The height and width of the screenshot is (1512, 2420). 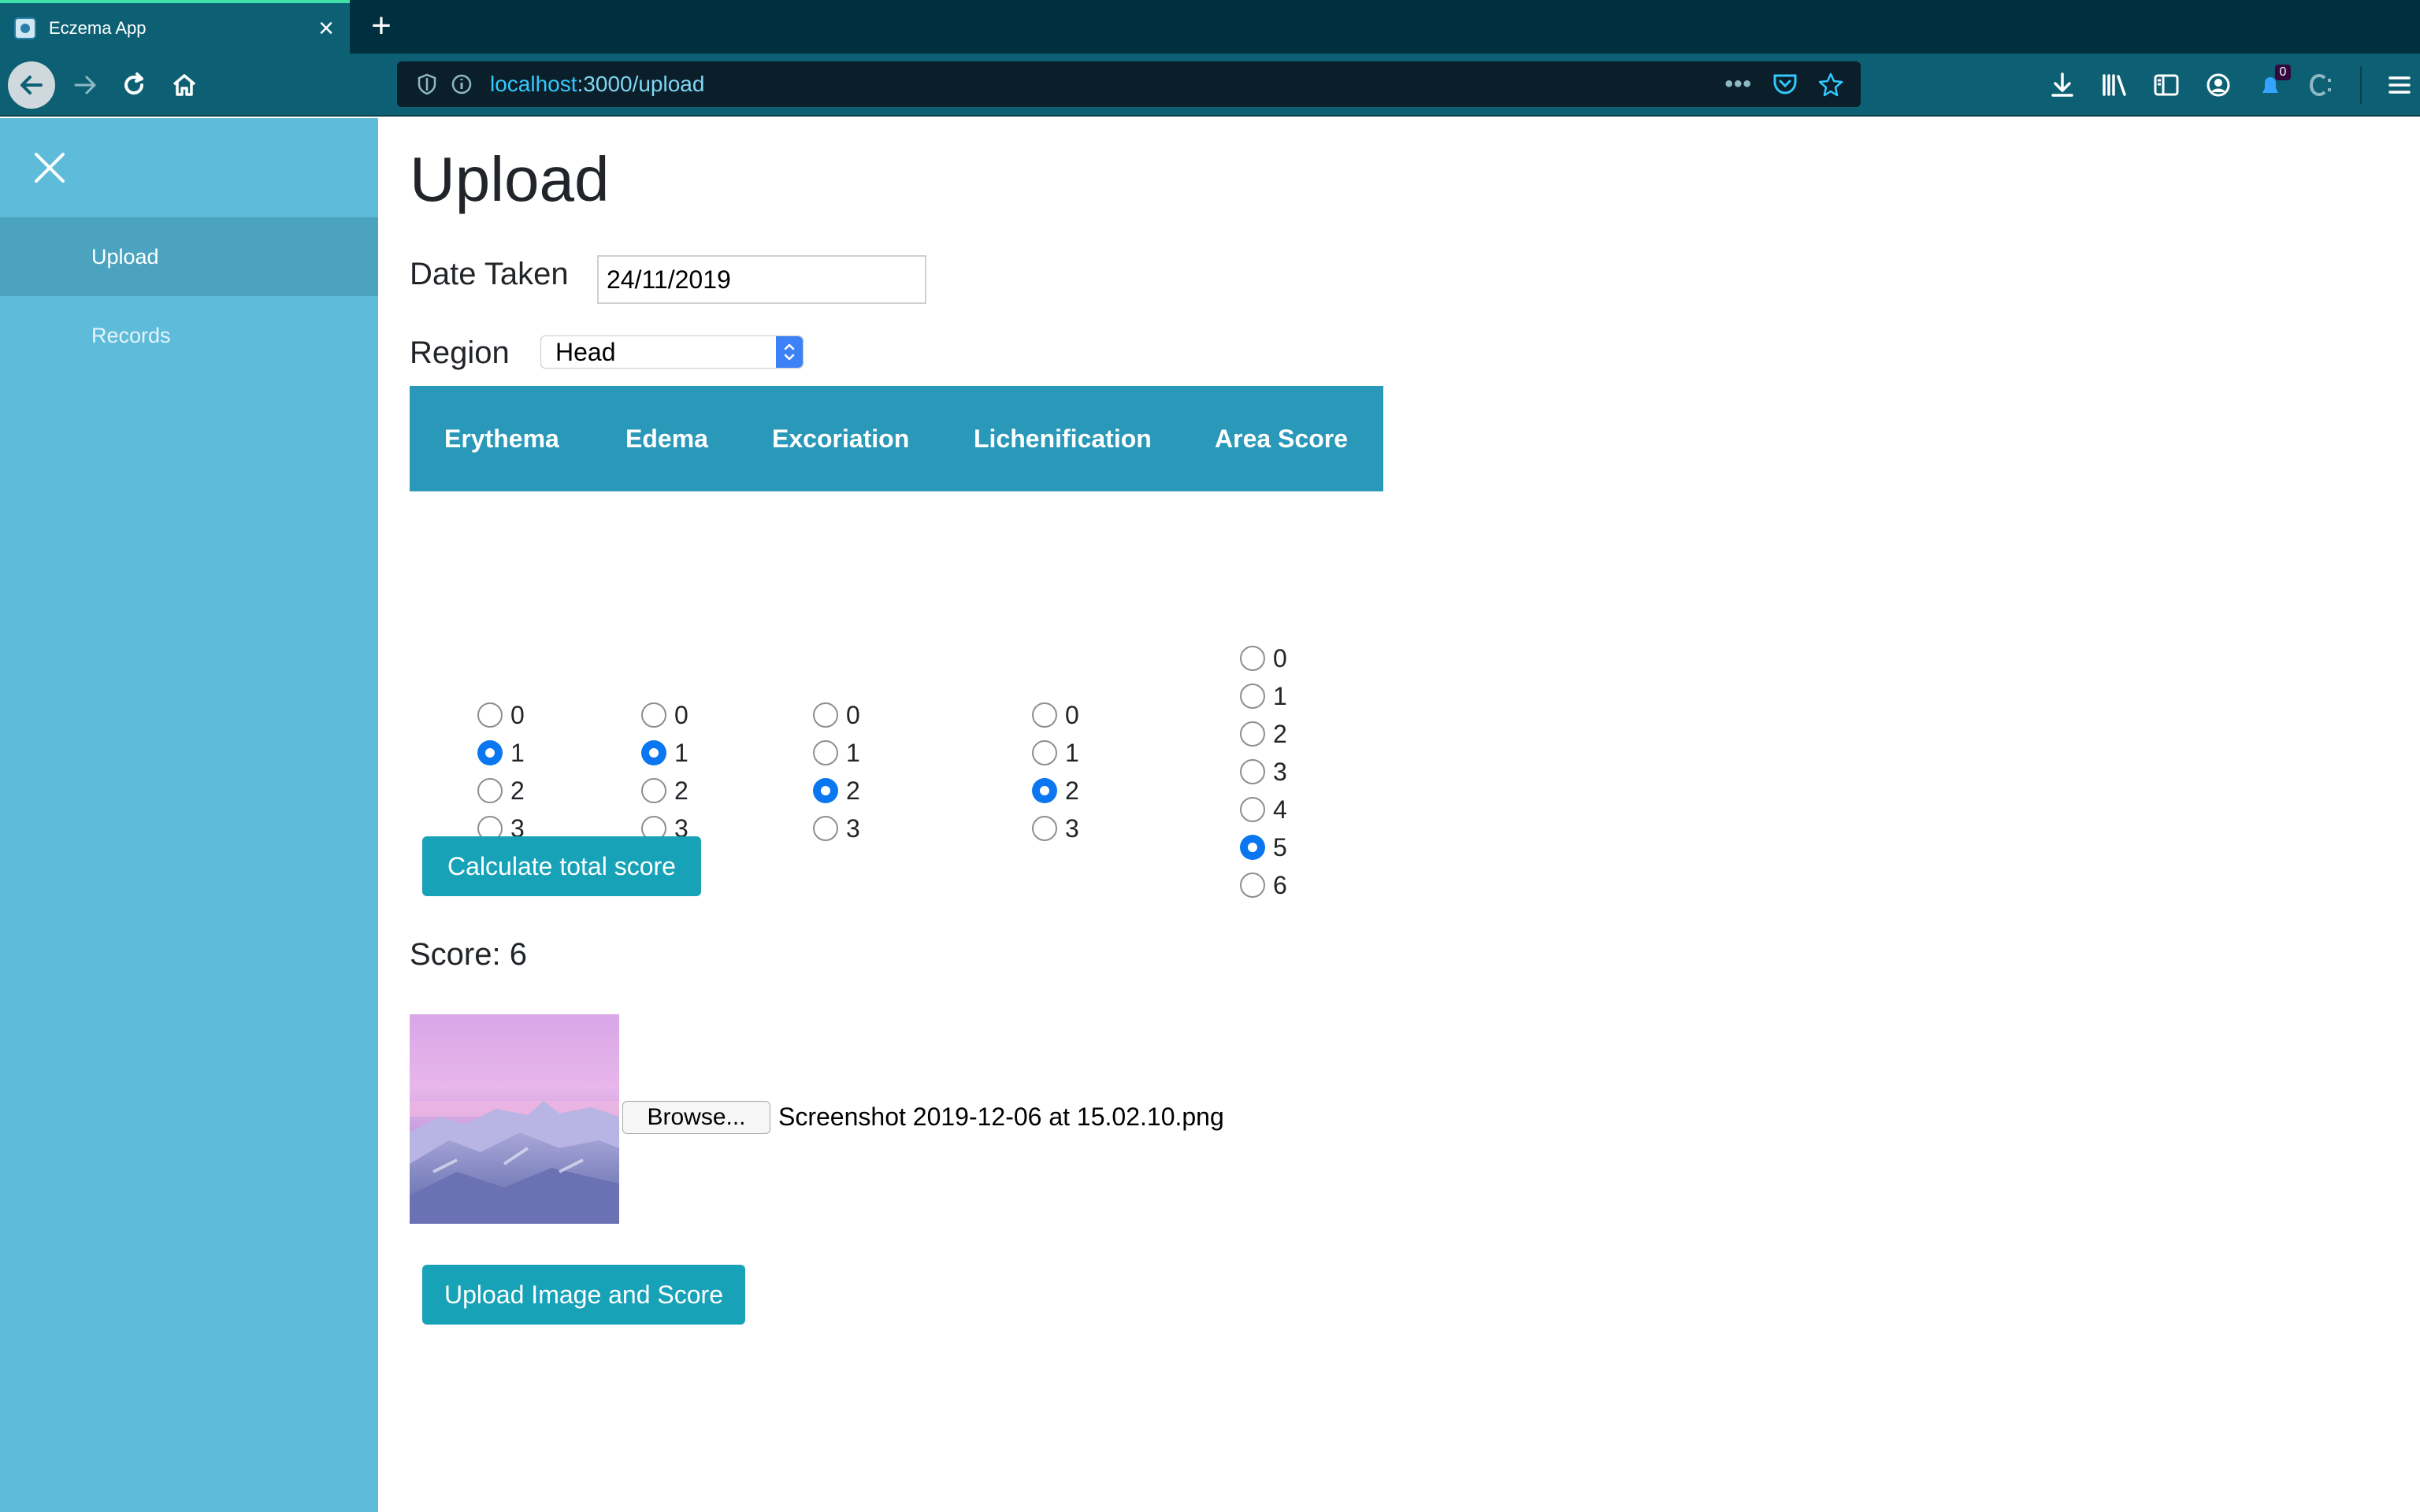 I want to click on tab-title: Eczema App, so click(x=98, y=28).